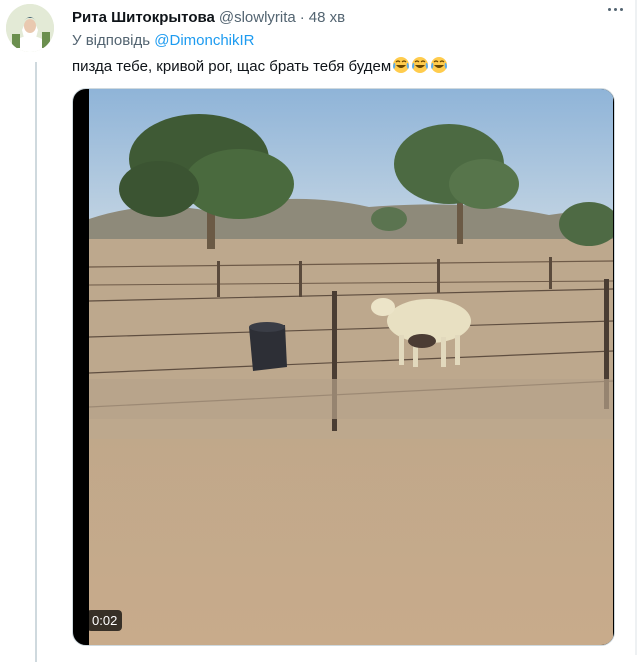 The height and width of the screenshot is (662, 637). What do you see at coordinates (36, 362) in the screenshot?
I see `thread-connector-line` at bounding box center [36, 362].